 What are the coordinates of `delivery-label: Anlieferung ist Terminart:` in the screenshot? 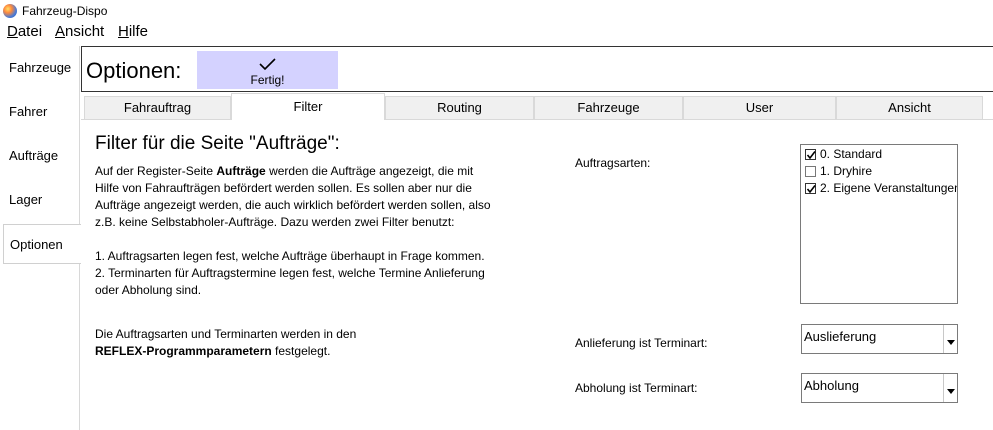 It's located at (641, 343).